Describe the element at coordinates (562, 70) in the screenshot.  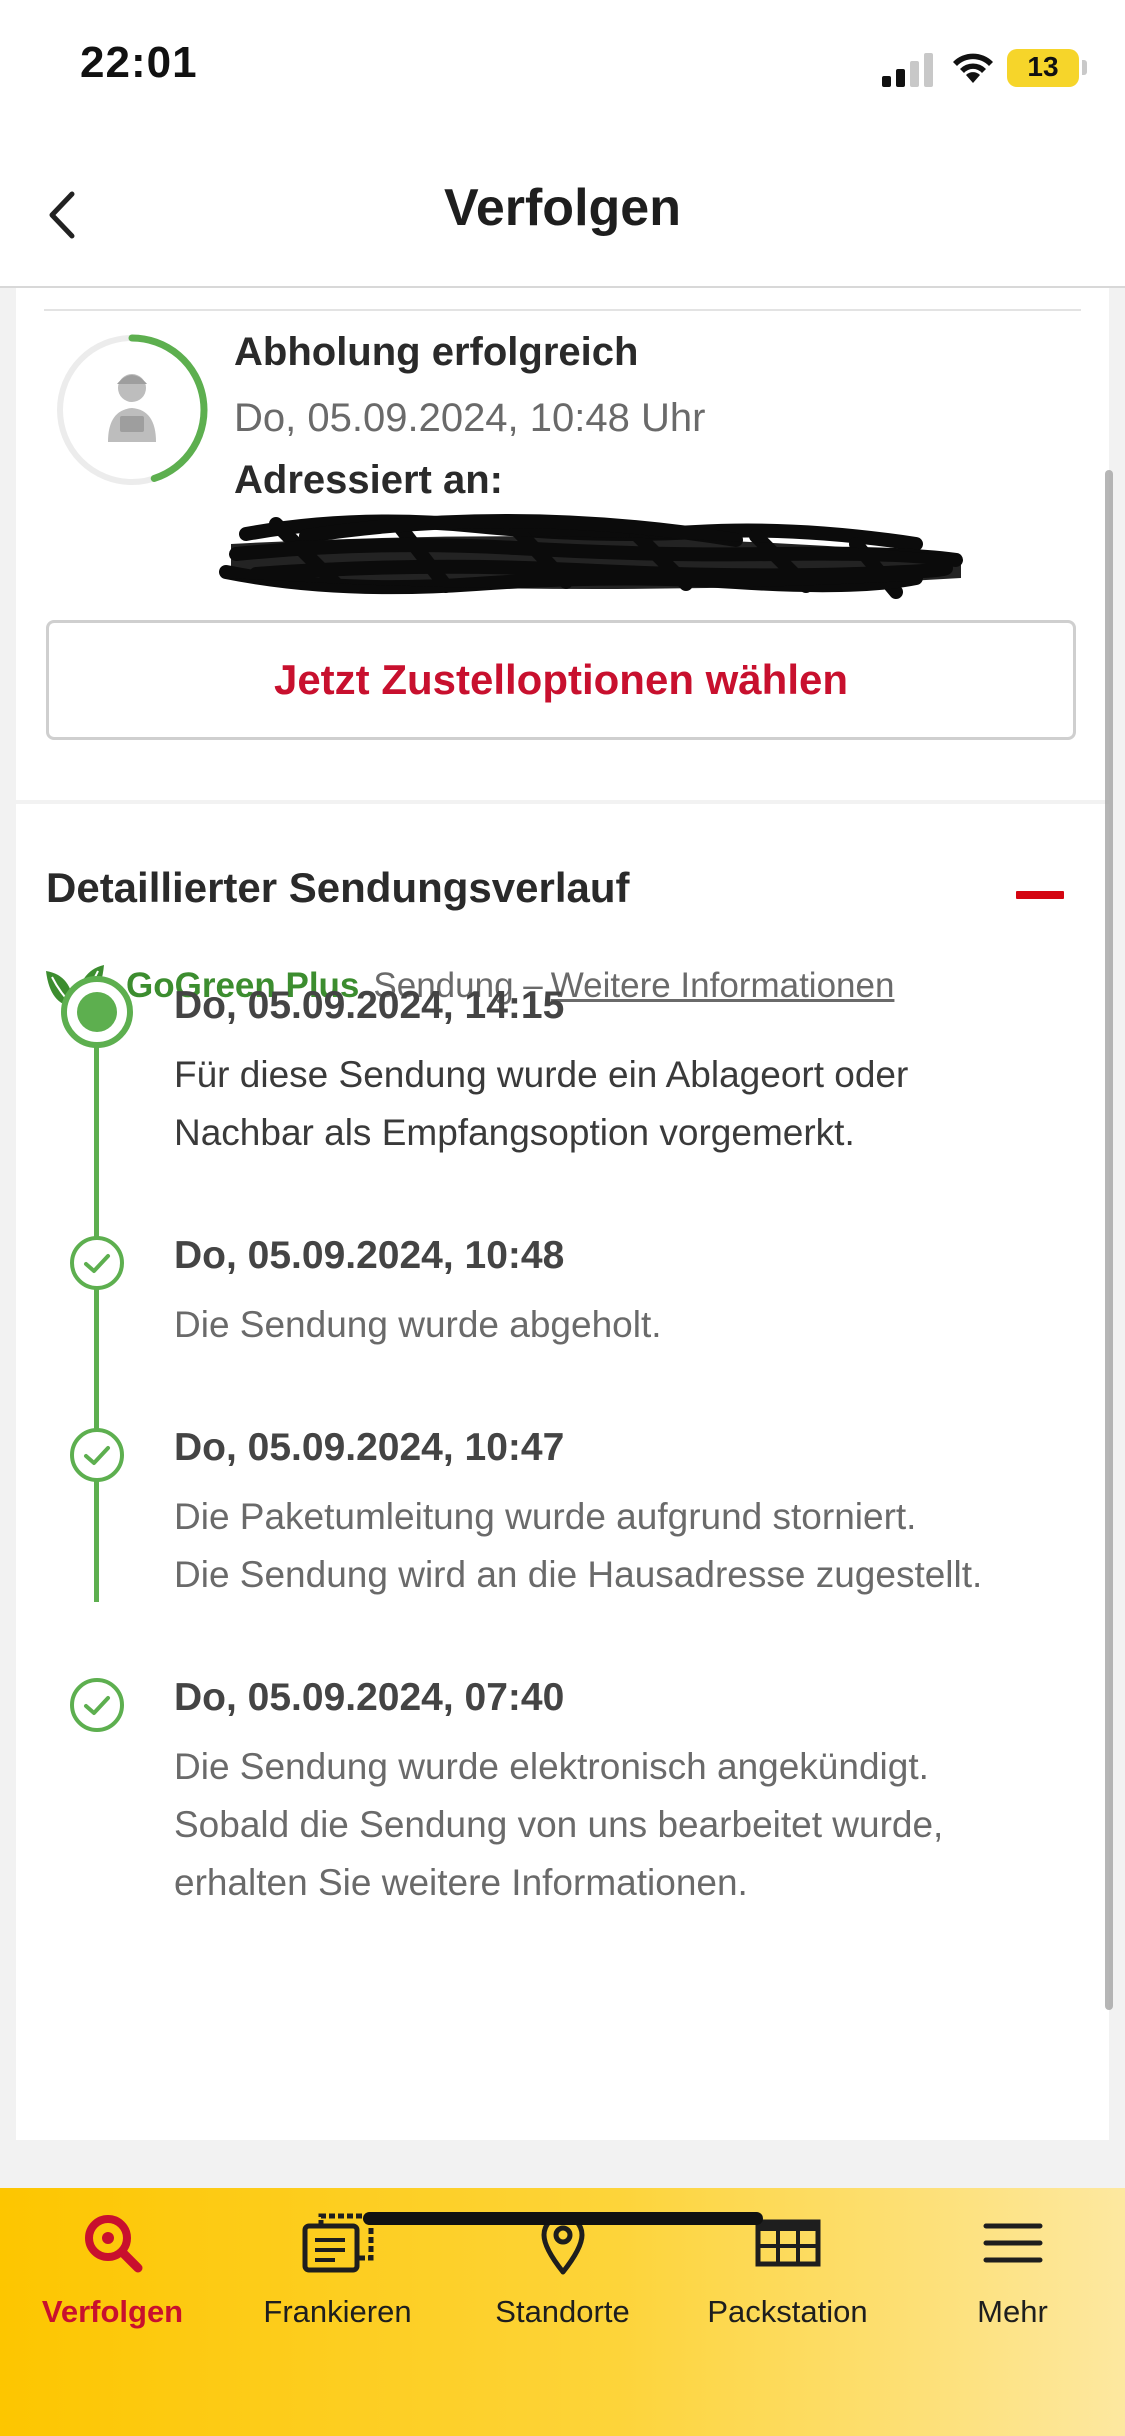
I see `status-bar: 22:01 13` at that location.